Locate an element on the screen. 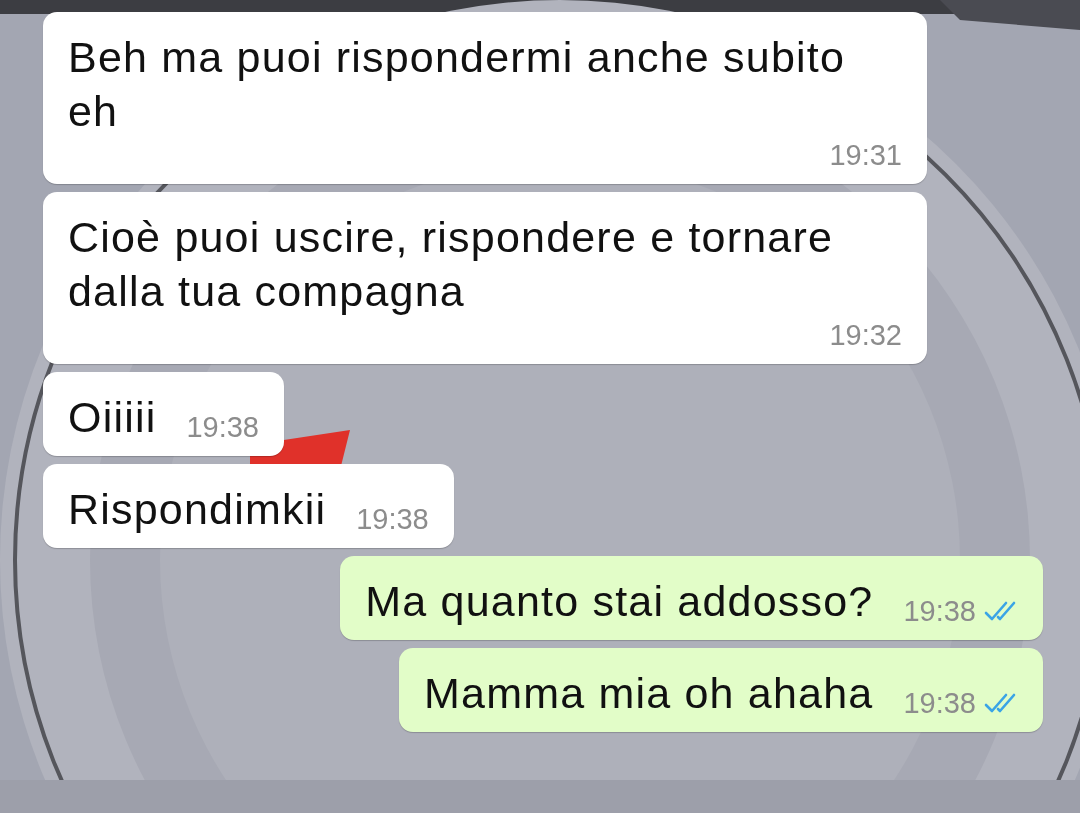 The width and height of the screenshot is (1080, 813). message-text: Rispondimkii is located at coordinates (197, 509).